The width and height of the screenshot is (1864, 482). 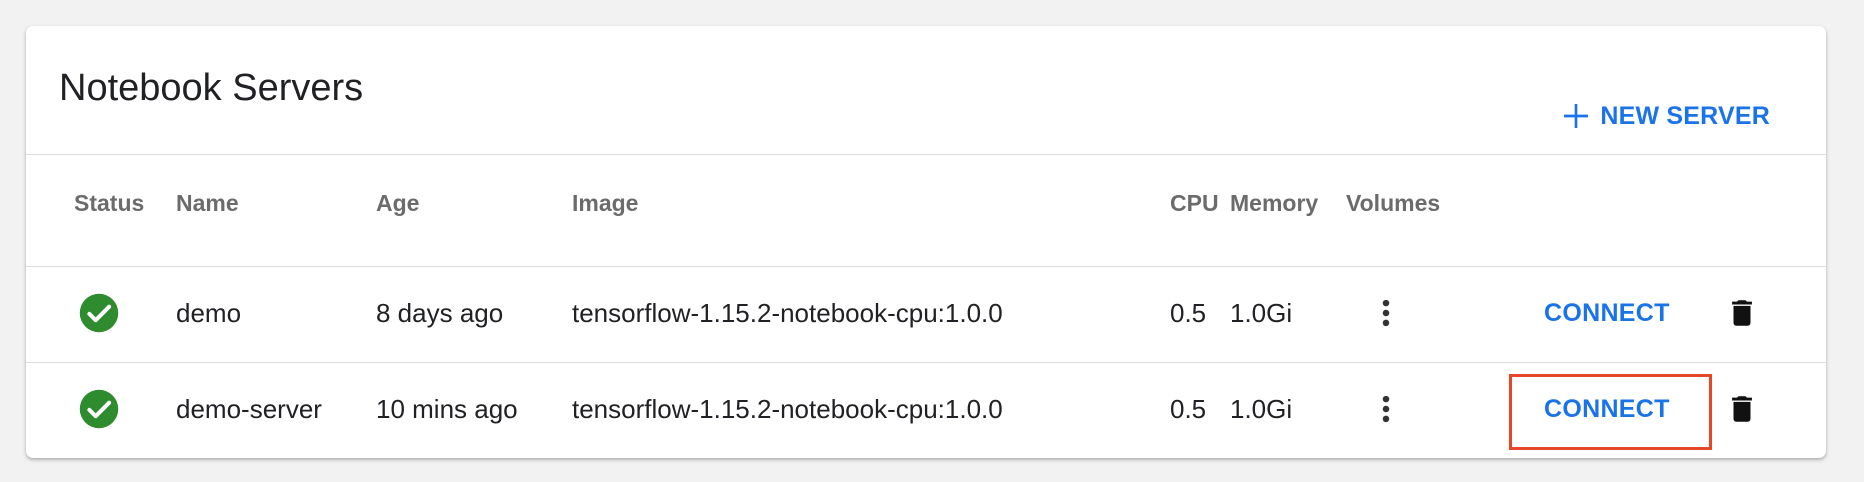 I want to click on row-name: demo, so click(x=209, y=313).